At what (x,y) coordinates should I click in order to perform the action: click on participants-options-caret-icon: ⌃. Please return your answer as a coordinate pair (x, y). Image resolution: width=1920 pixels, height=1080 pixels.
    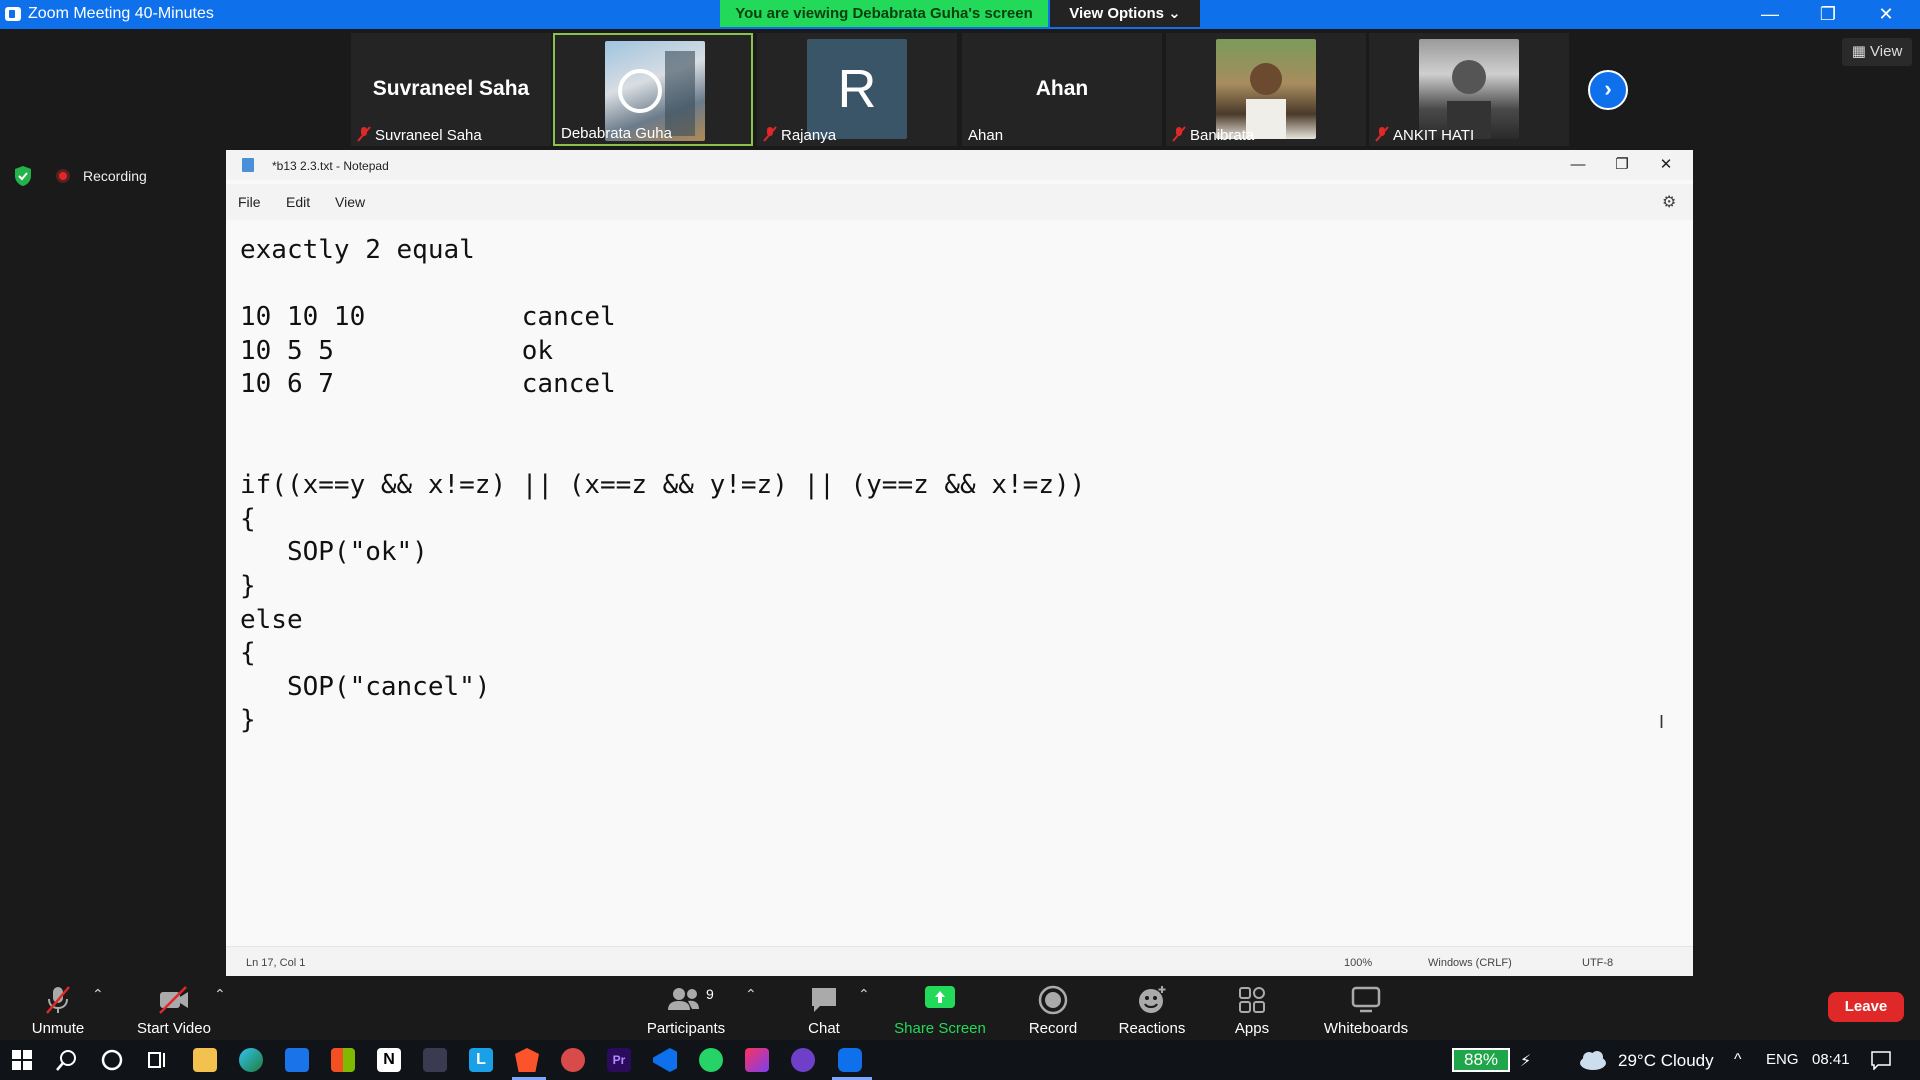
    Looking at the image, I should click on (751, 994).